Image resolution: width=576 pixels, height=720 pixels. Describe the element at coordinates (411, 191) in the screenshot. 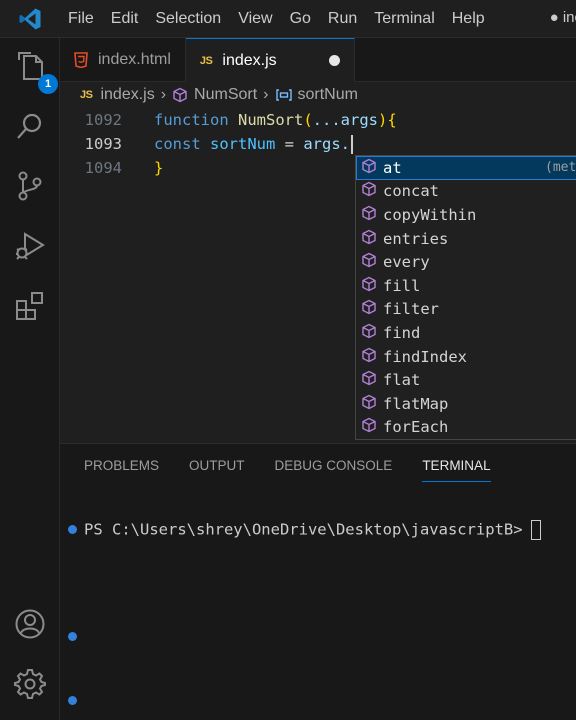

I see `suggest-item-label: concat` at that location.